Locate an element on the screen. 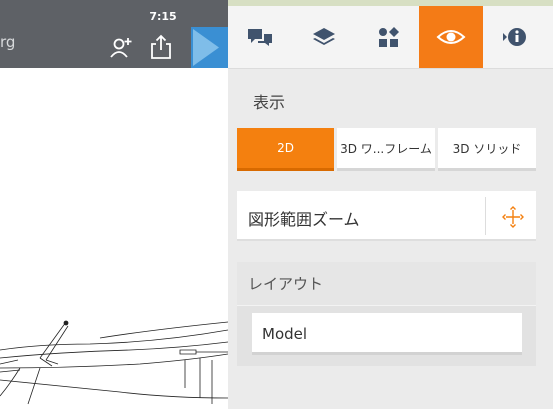  tab-info is located at coordinates (515, 37).